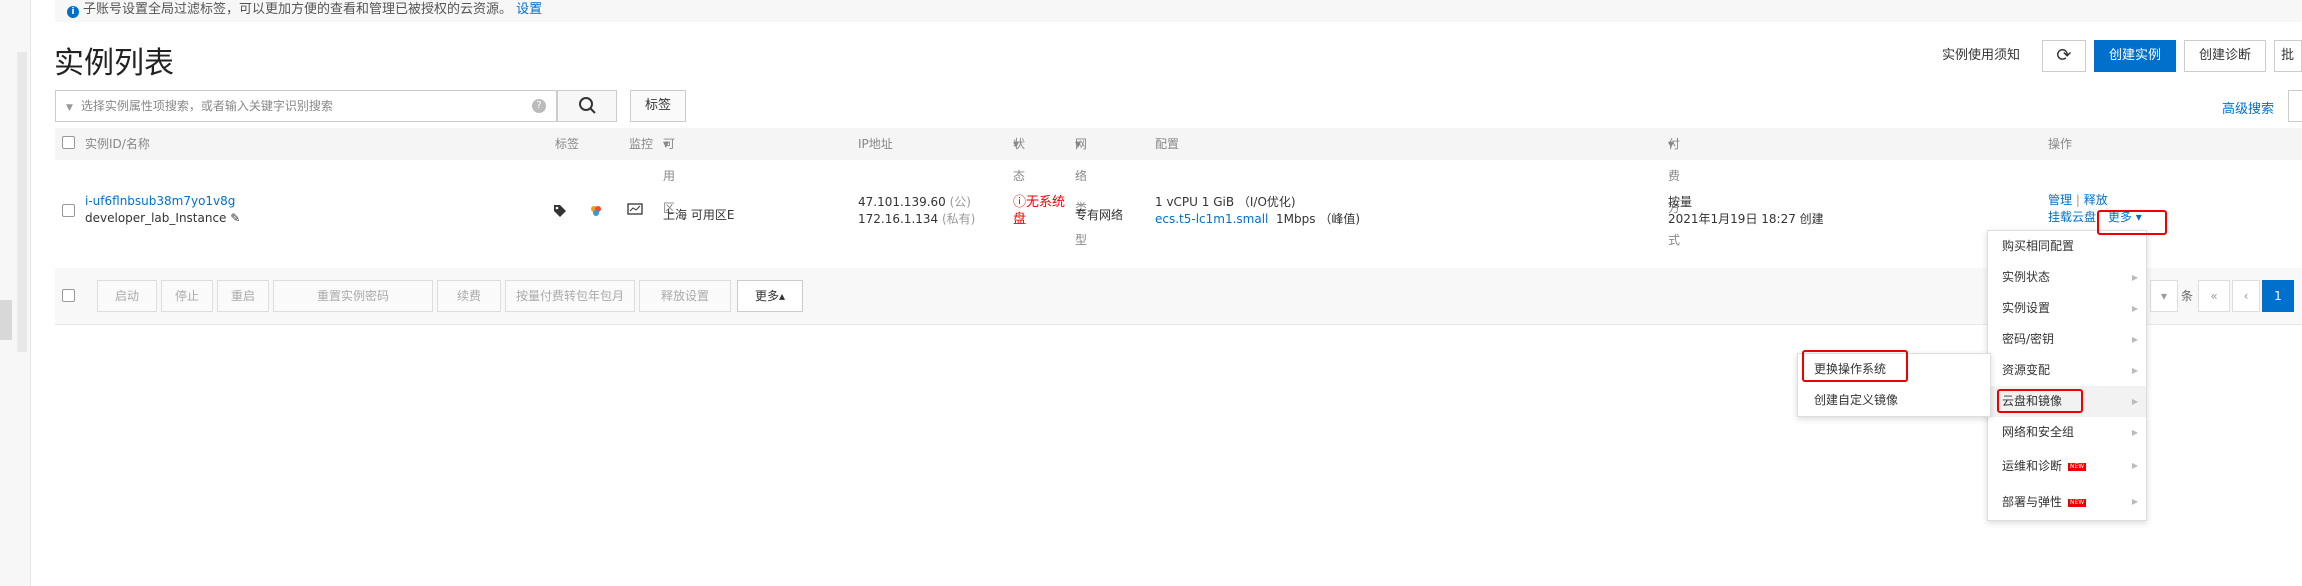  I want to click on menu-item-ops-diagnosis: 运维和诊断 NEW ▶, so click(2067, 466).